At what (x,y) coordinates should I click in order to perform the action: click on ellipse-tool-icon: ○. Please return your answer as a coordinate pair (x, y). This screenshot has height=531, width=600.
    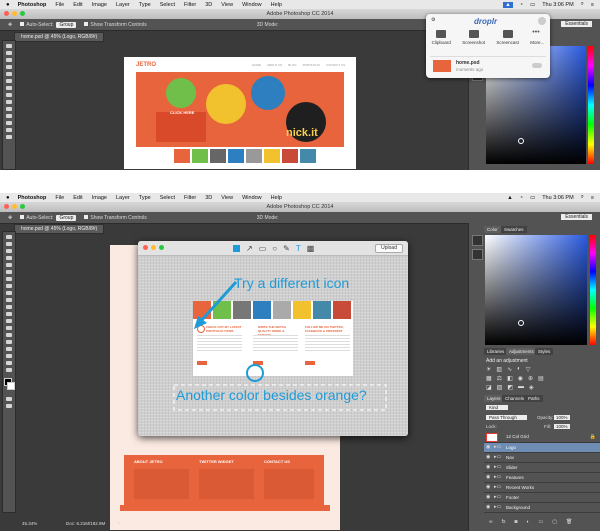
    Looking at the image, I should click on (274, 248).